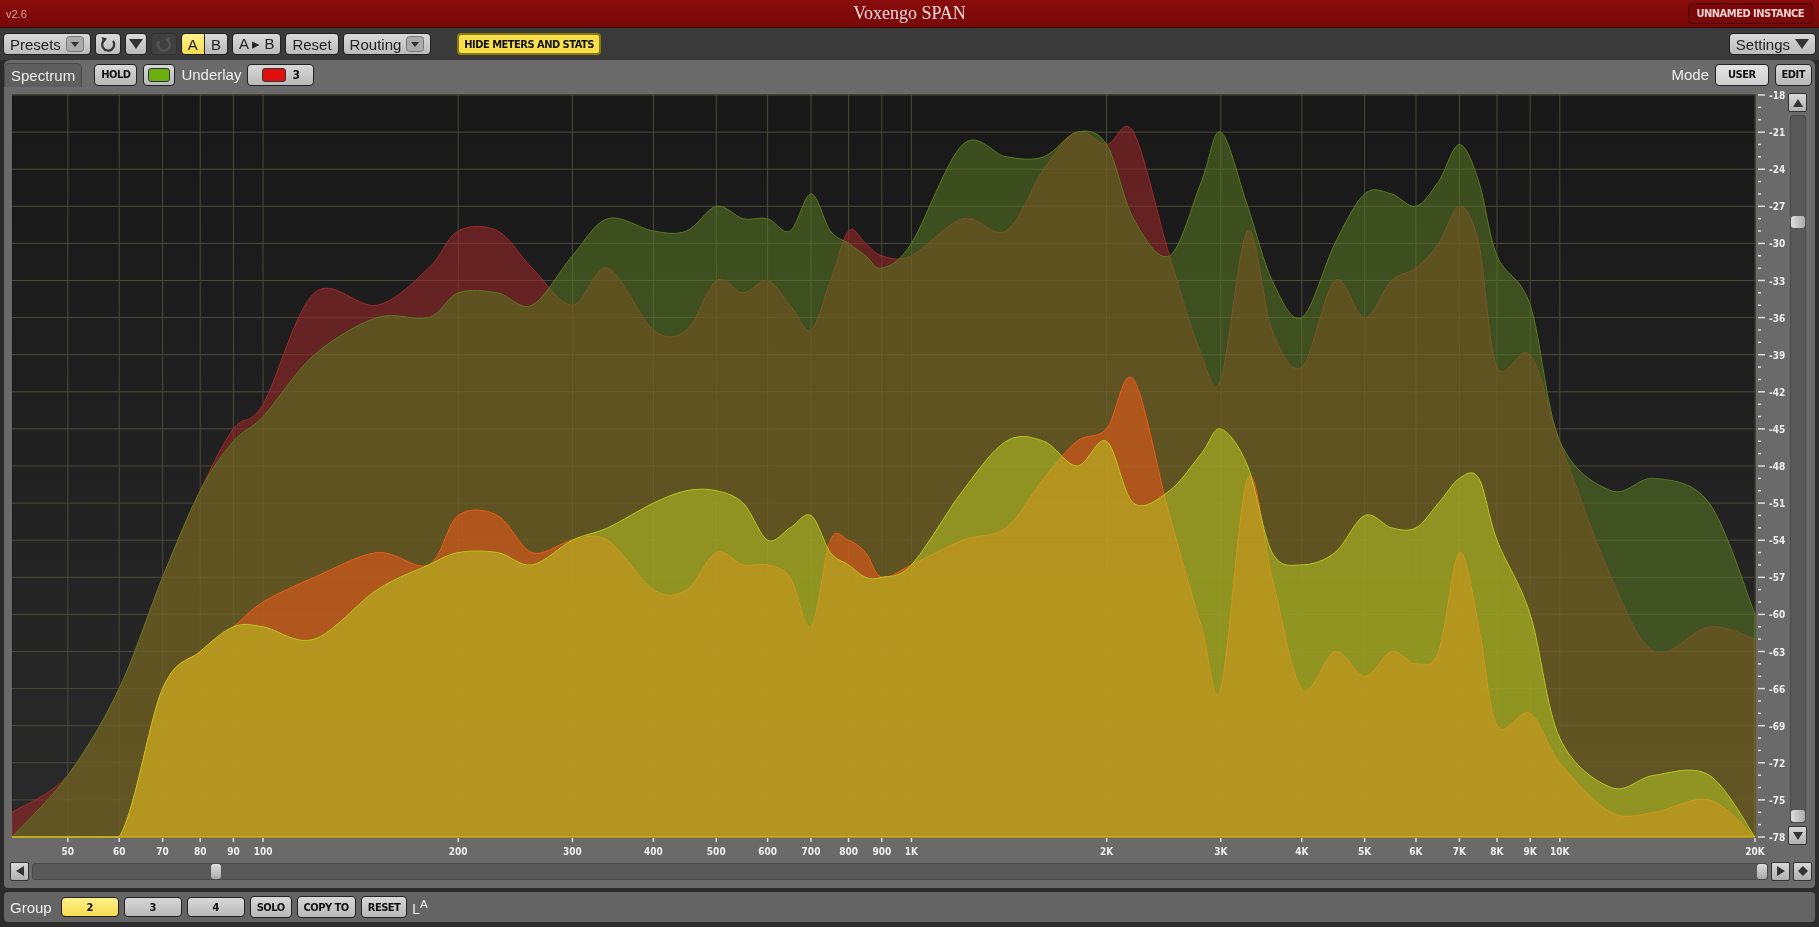 The width and height of the screenshot is (1819, 927). What do you see at coordinates (270, 907) in the screenshot?
I see `group-action-button: SOLO` at bounding box center [270, 907].